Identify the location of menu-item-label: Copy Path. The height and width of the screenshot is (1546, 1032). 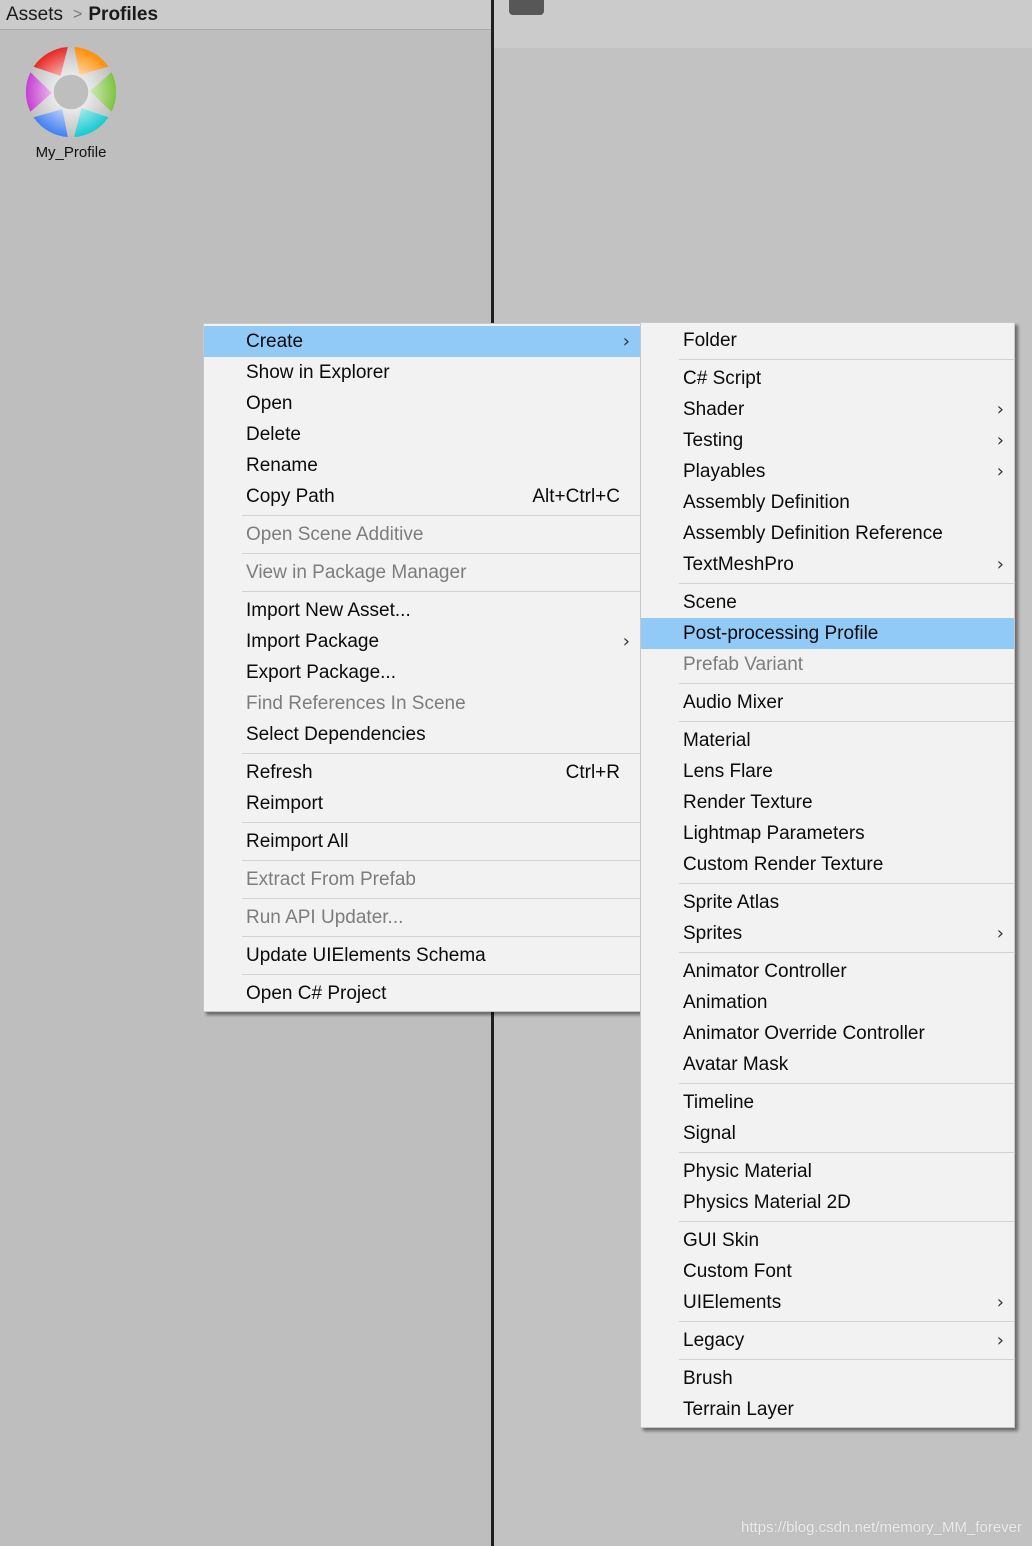
(290, 496).